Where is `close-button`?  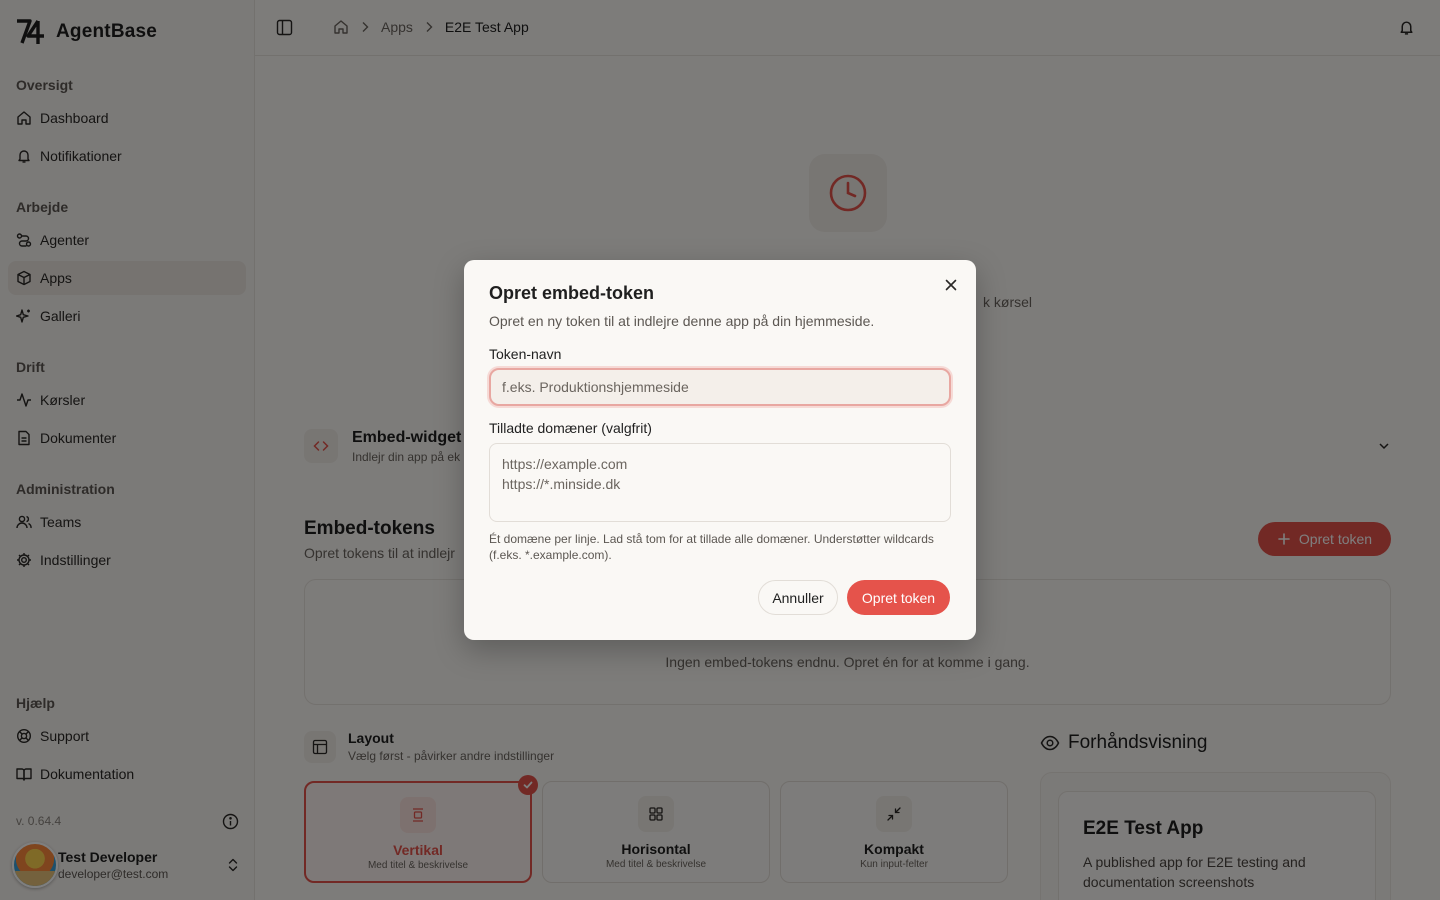
close-button is located at coordinates (951, 285).